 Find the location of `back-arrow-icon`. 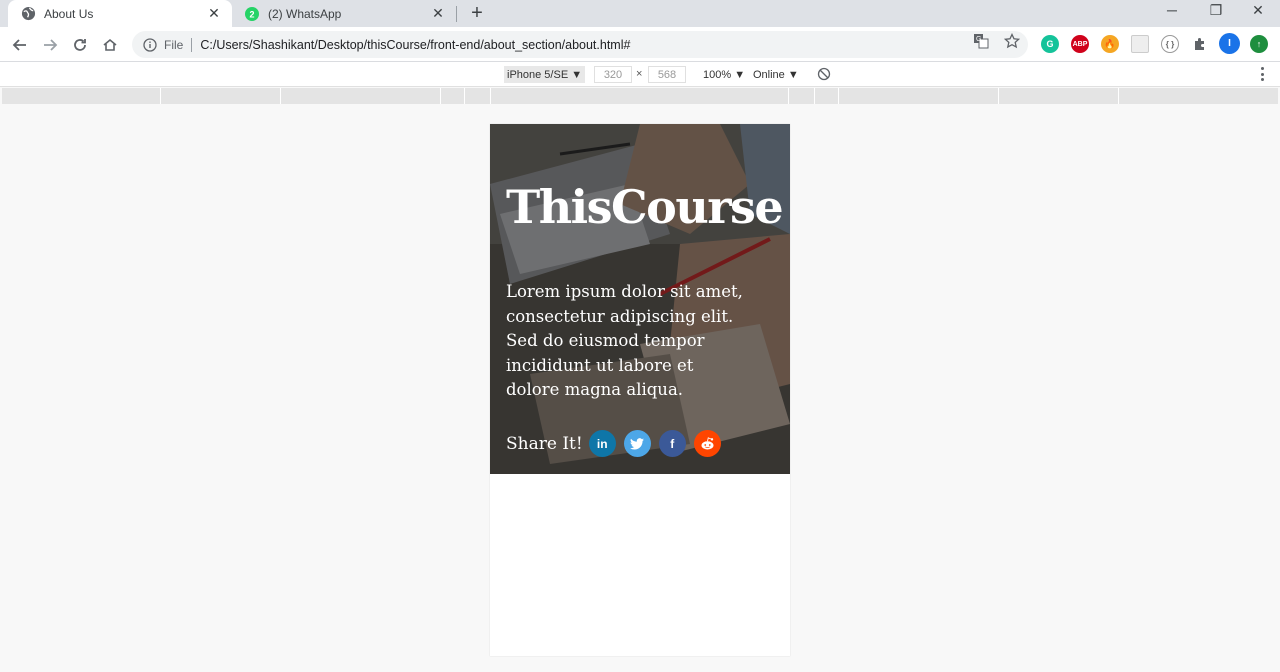

back-arrow-icon is located at coordinates (19, 45).